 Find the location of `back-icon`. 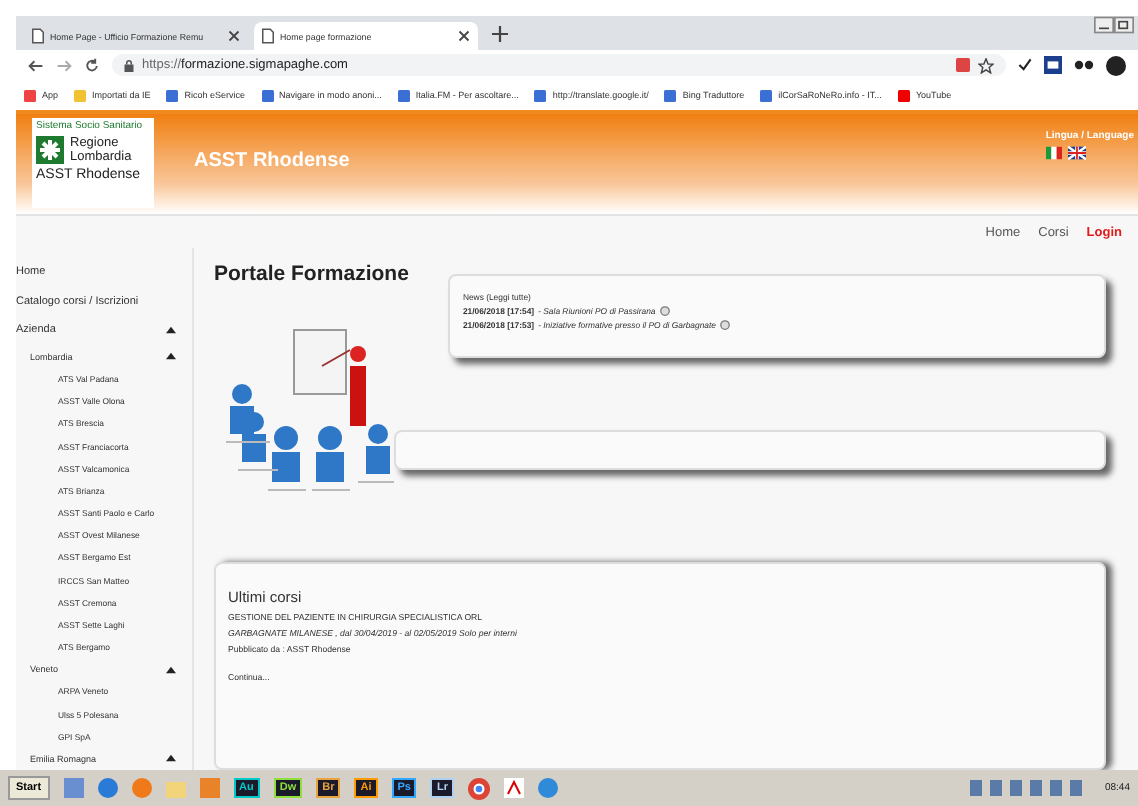

back-icon is located at coordinates (36, 65).